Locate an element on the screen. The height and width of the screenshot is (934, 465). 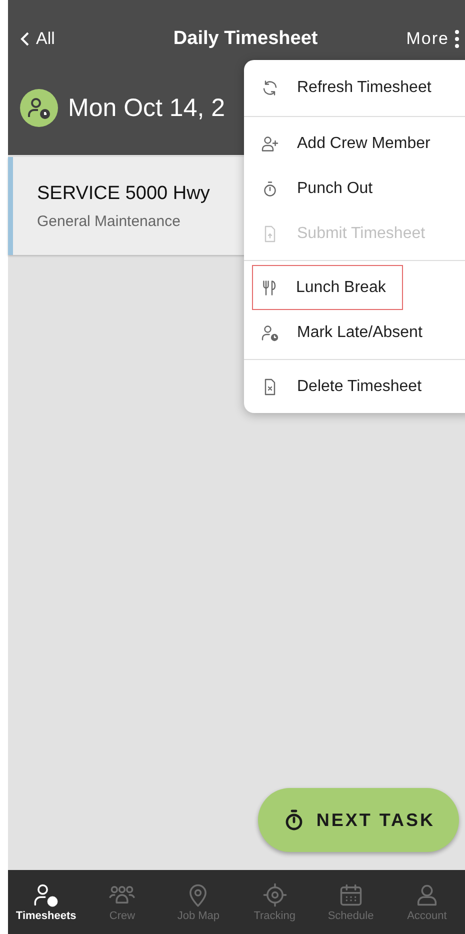
target-icon is located at coordinates (275, 895).